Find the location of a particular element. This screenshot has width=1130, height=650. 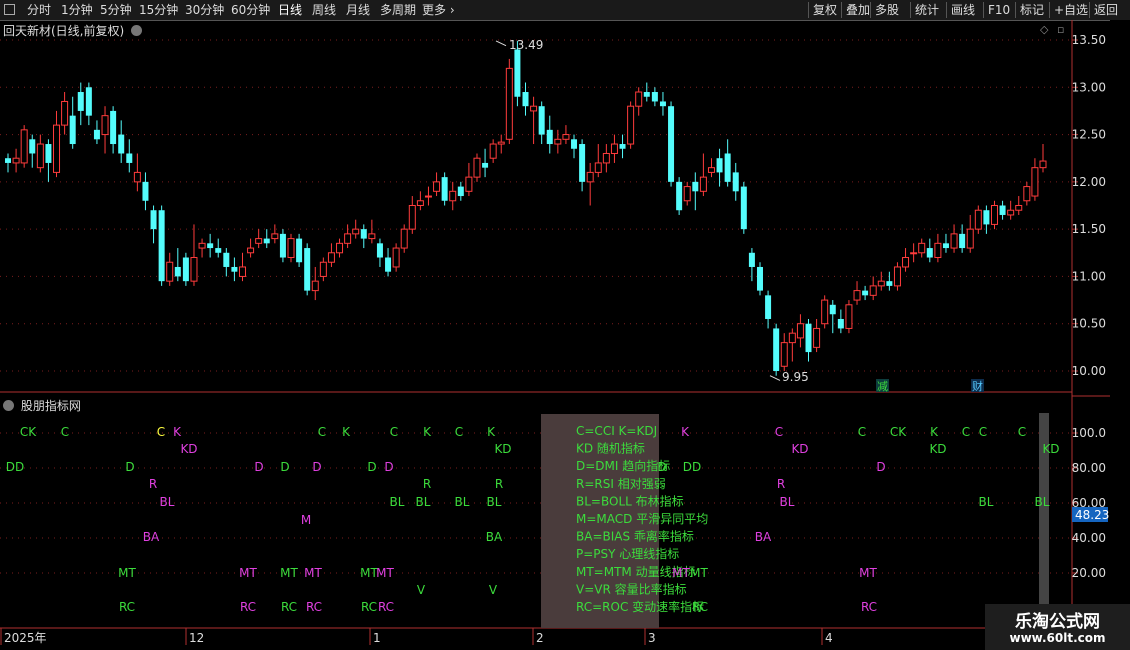

period-tab-10: 更多 › is located at coordinates (438, 10).